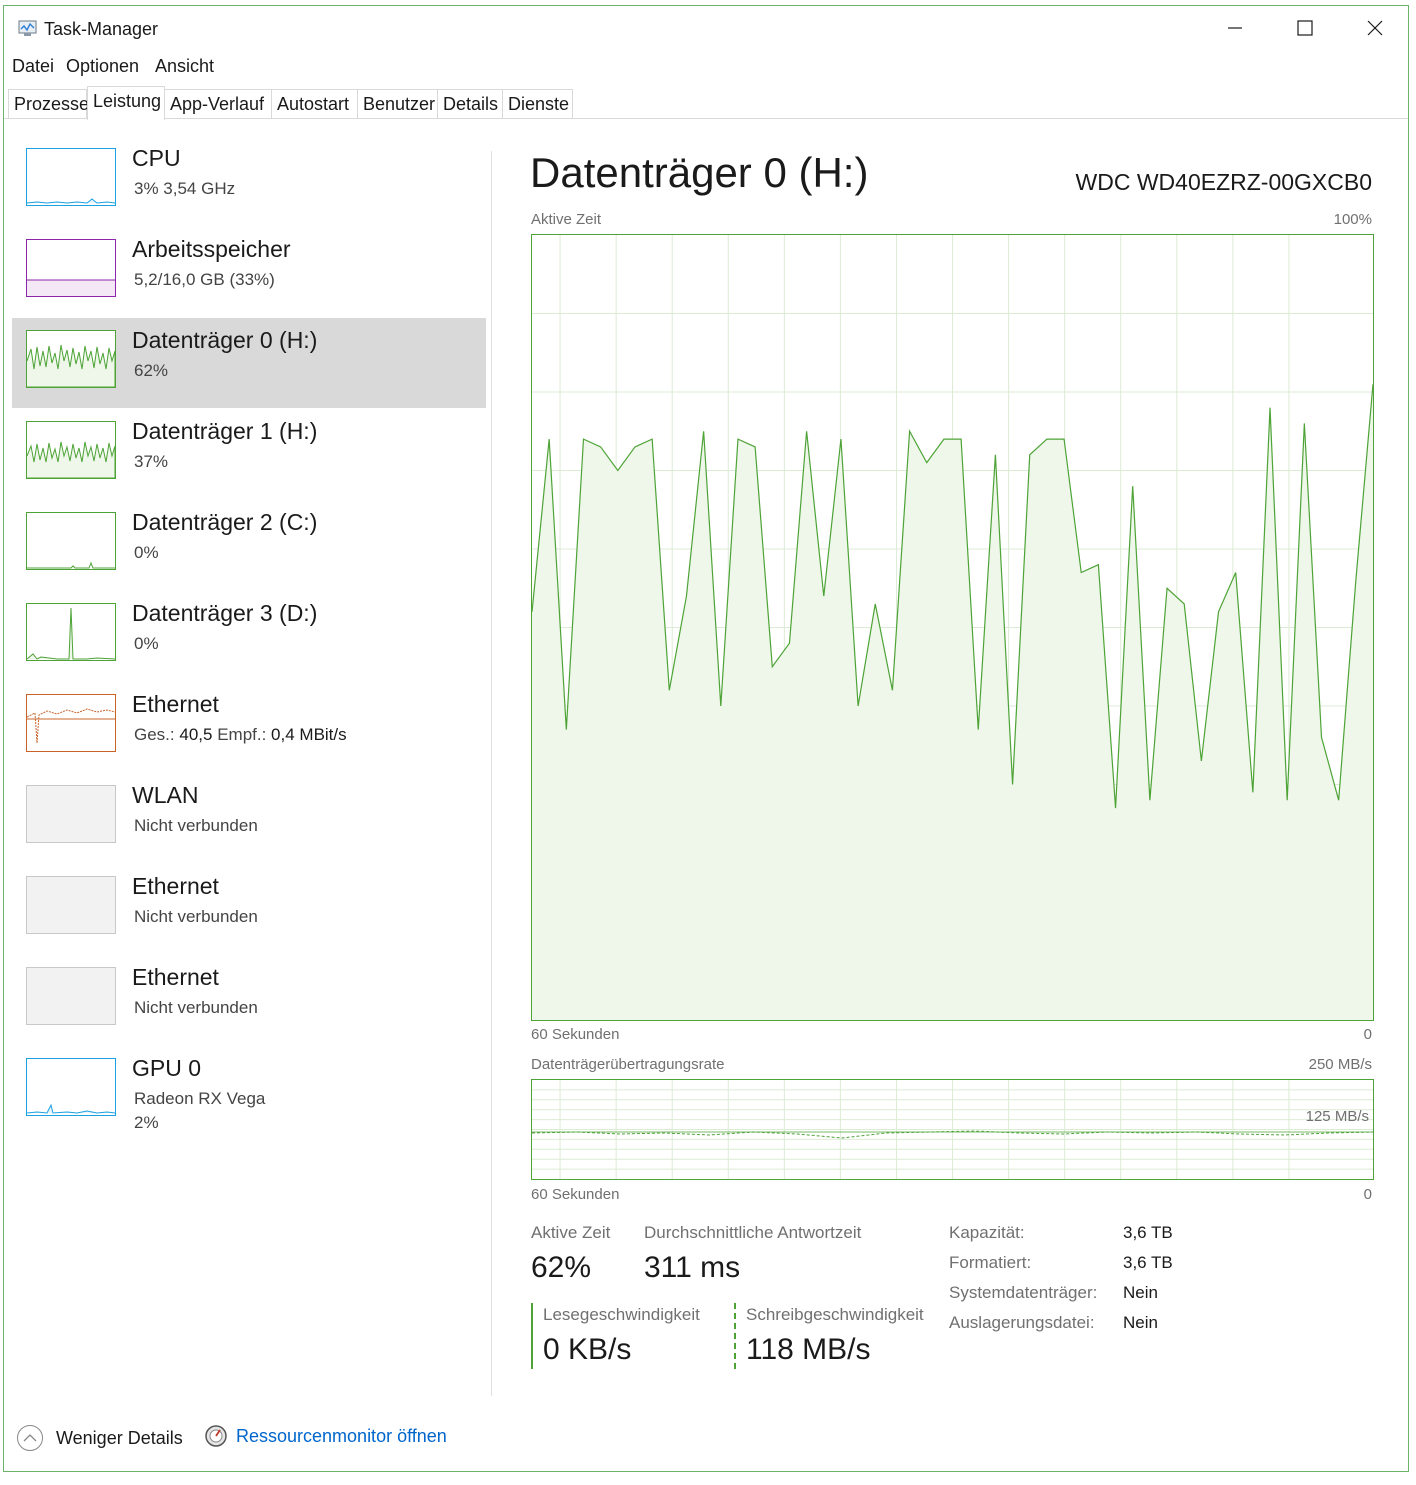 This screenshot has height=1485, width=1416. Describe the element at coordinates (571, 1232) in the screenshot. I see `active-time-label: Aktive Zeit` at that location.